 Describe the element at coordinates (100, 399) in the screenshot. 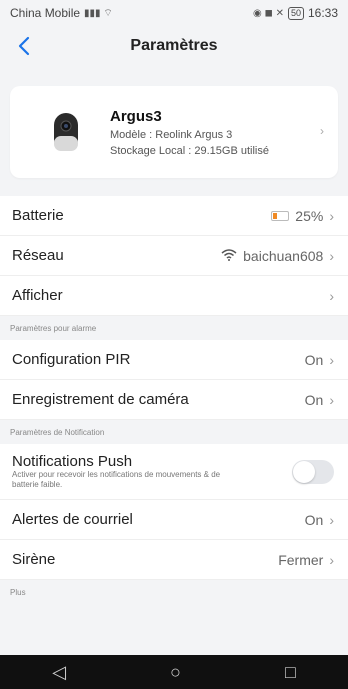

I see `row-label: Enregistrement de caméra` at that location.